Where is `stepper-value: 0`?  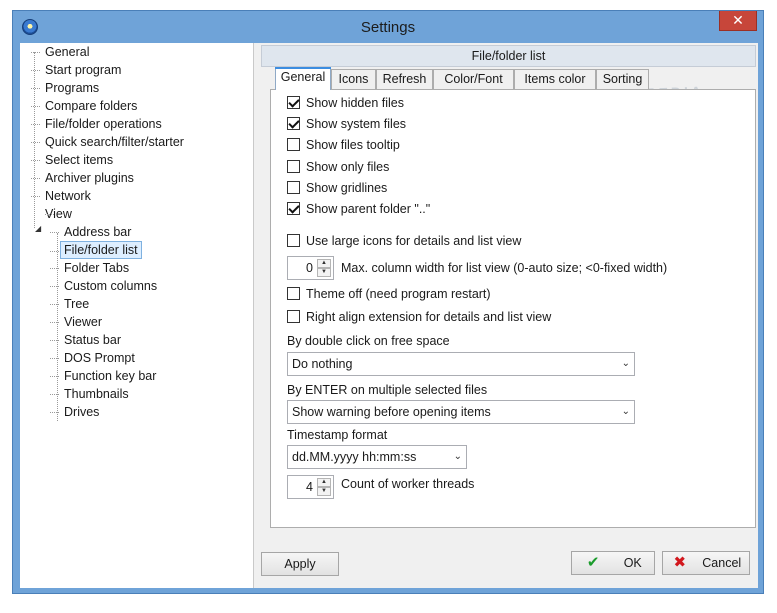
stepper-value: 0 is located at coordinates (301, 268).